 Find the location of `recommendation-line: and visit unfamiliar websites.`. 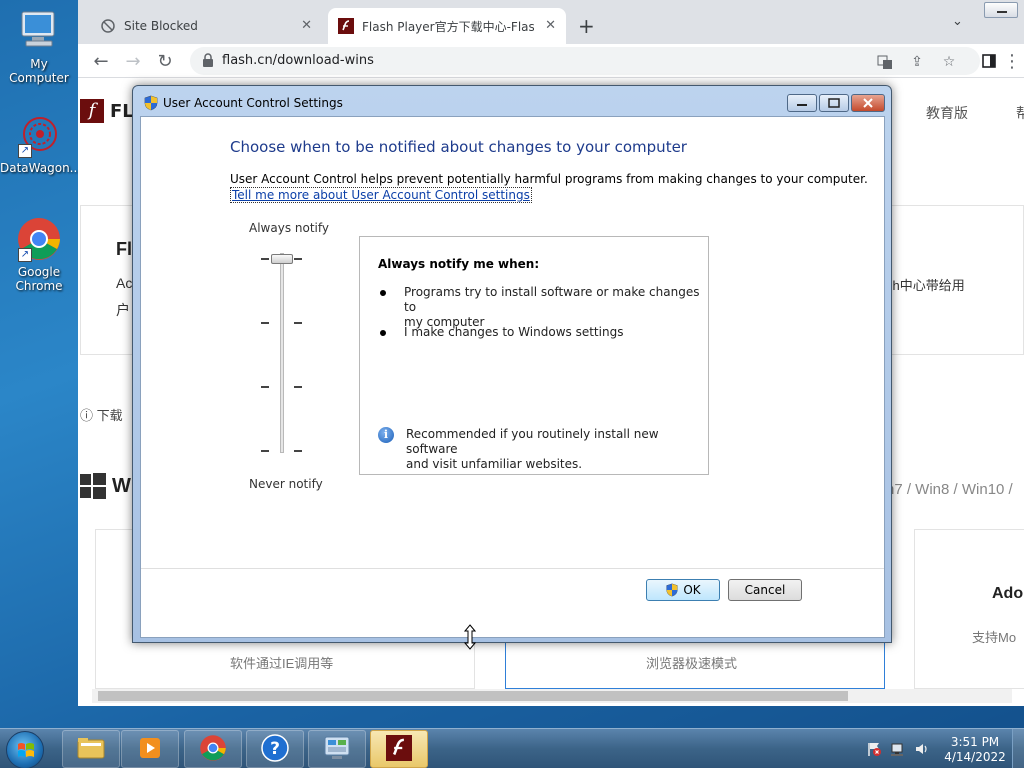

recommendation-line: and visit unfamiliar websites. is located at coordinates (494, 464).